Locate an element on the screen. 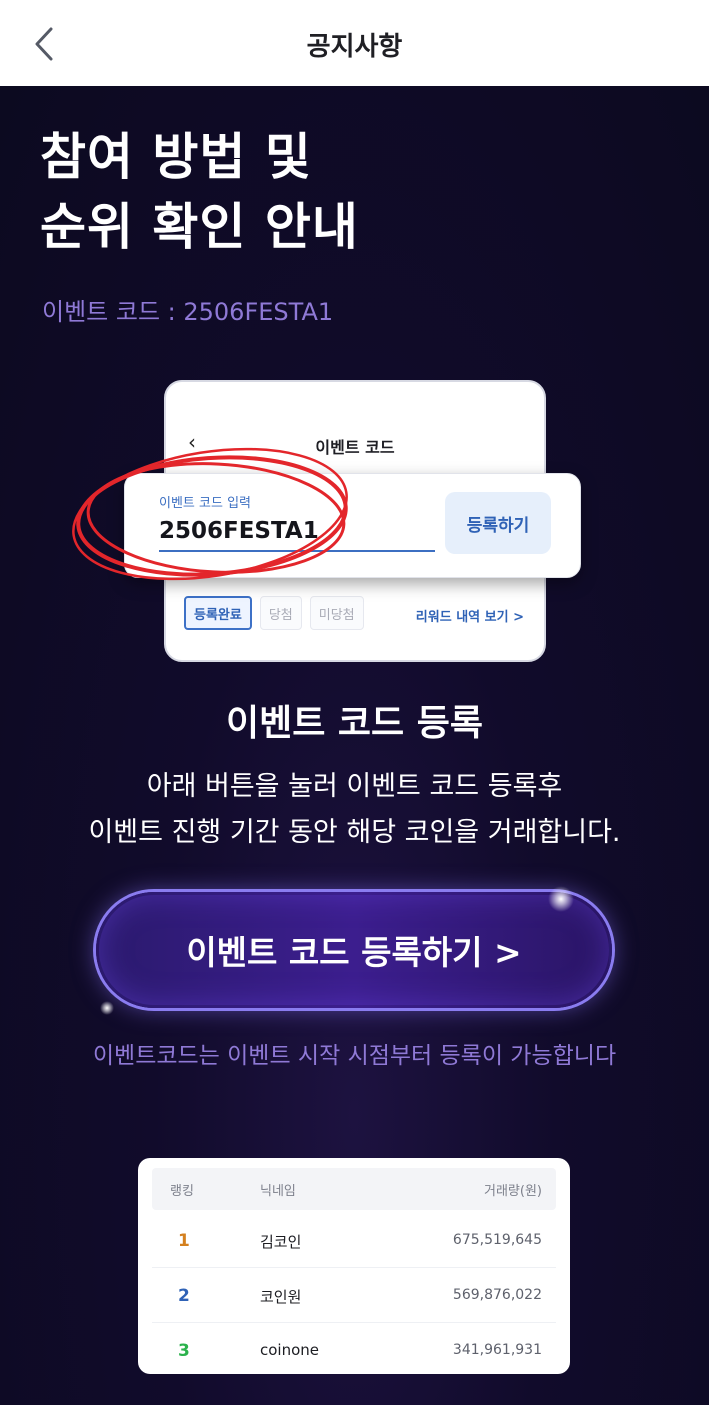 The image size is (709, 1405). headline-line-1: 참여 방법 및 is located at coordinates (176, 157).